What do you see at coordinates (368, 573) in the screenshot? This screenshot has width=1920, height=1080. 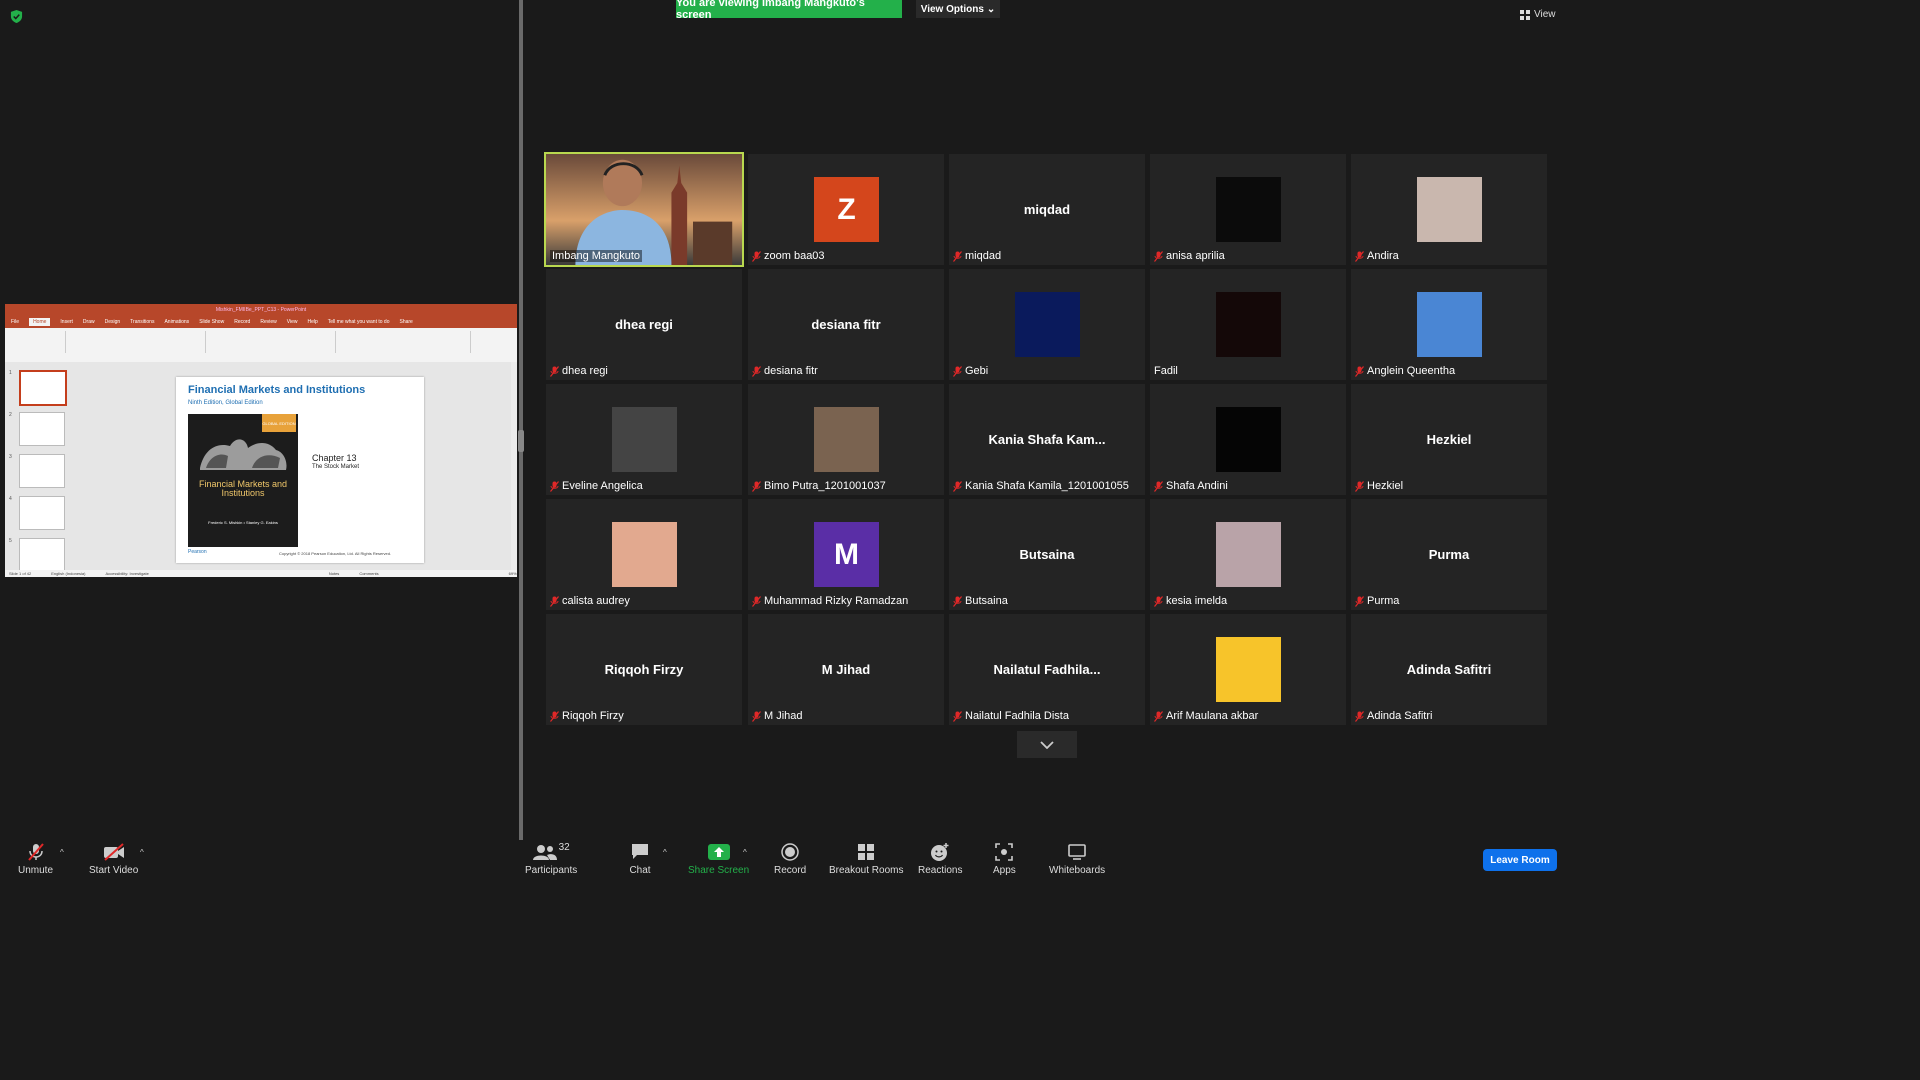 I see `status-comments: Comments` at bounding box center [368, 573].